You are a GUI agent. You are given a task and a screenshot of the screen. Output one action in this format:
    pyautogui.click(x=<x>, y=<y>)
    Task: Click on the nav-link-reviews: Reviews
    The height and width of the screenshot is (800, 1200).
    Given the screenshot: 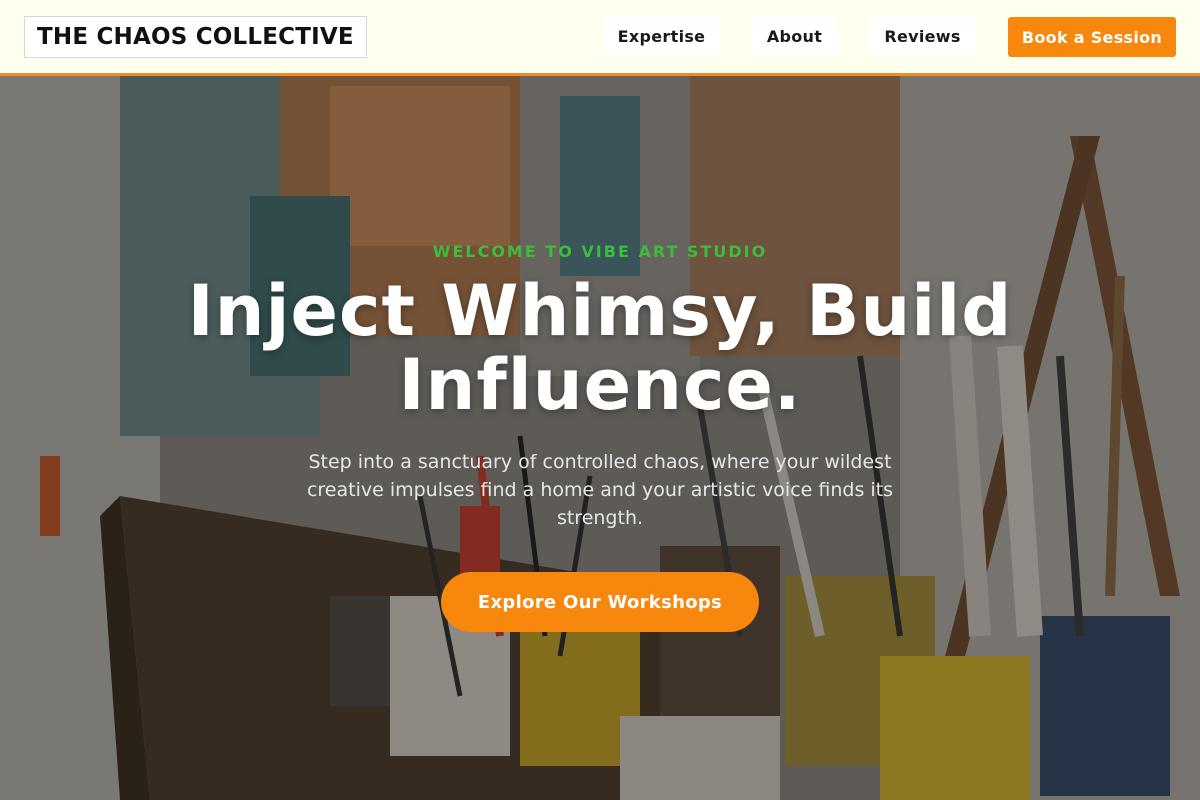 What is the action you would take?
    pyautogui.click(x=922, y=36)
    